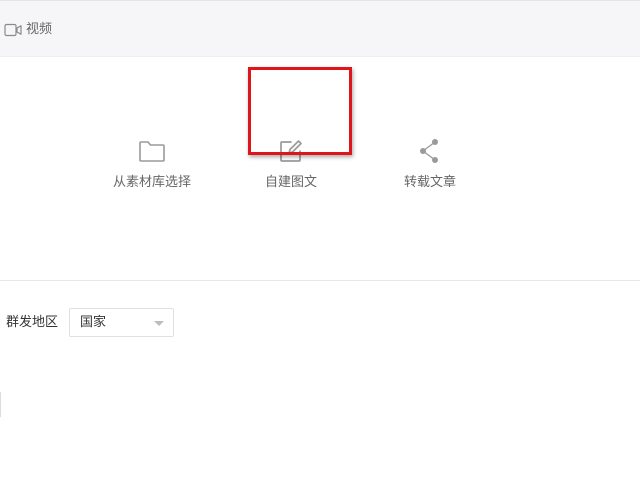  I want to click on folder-icon, so click(152, 151).